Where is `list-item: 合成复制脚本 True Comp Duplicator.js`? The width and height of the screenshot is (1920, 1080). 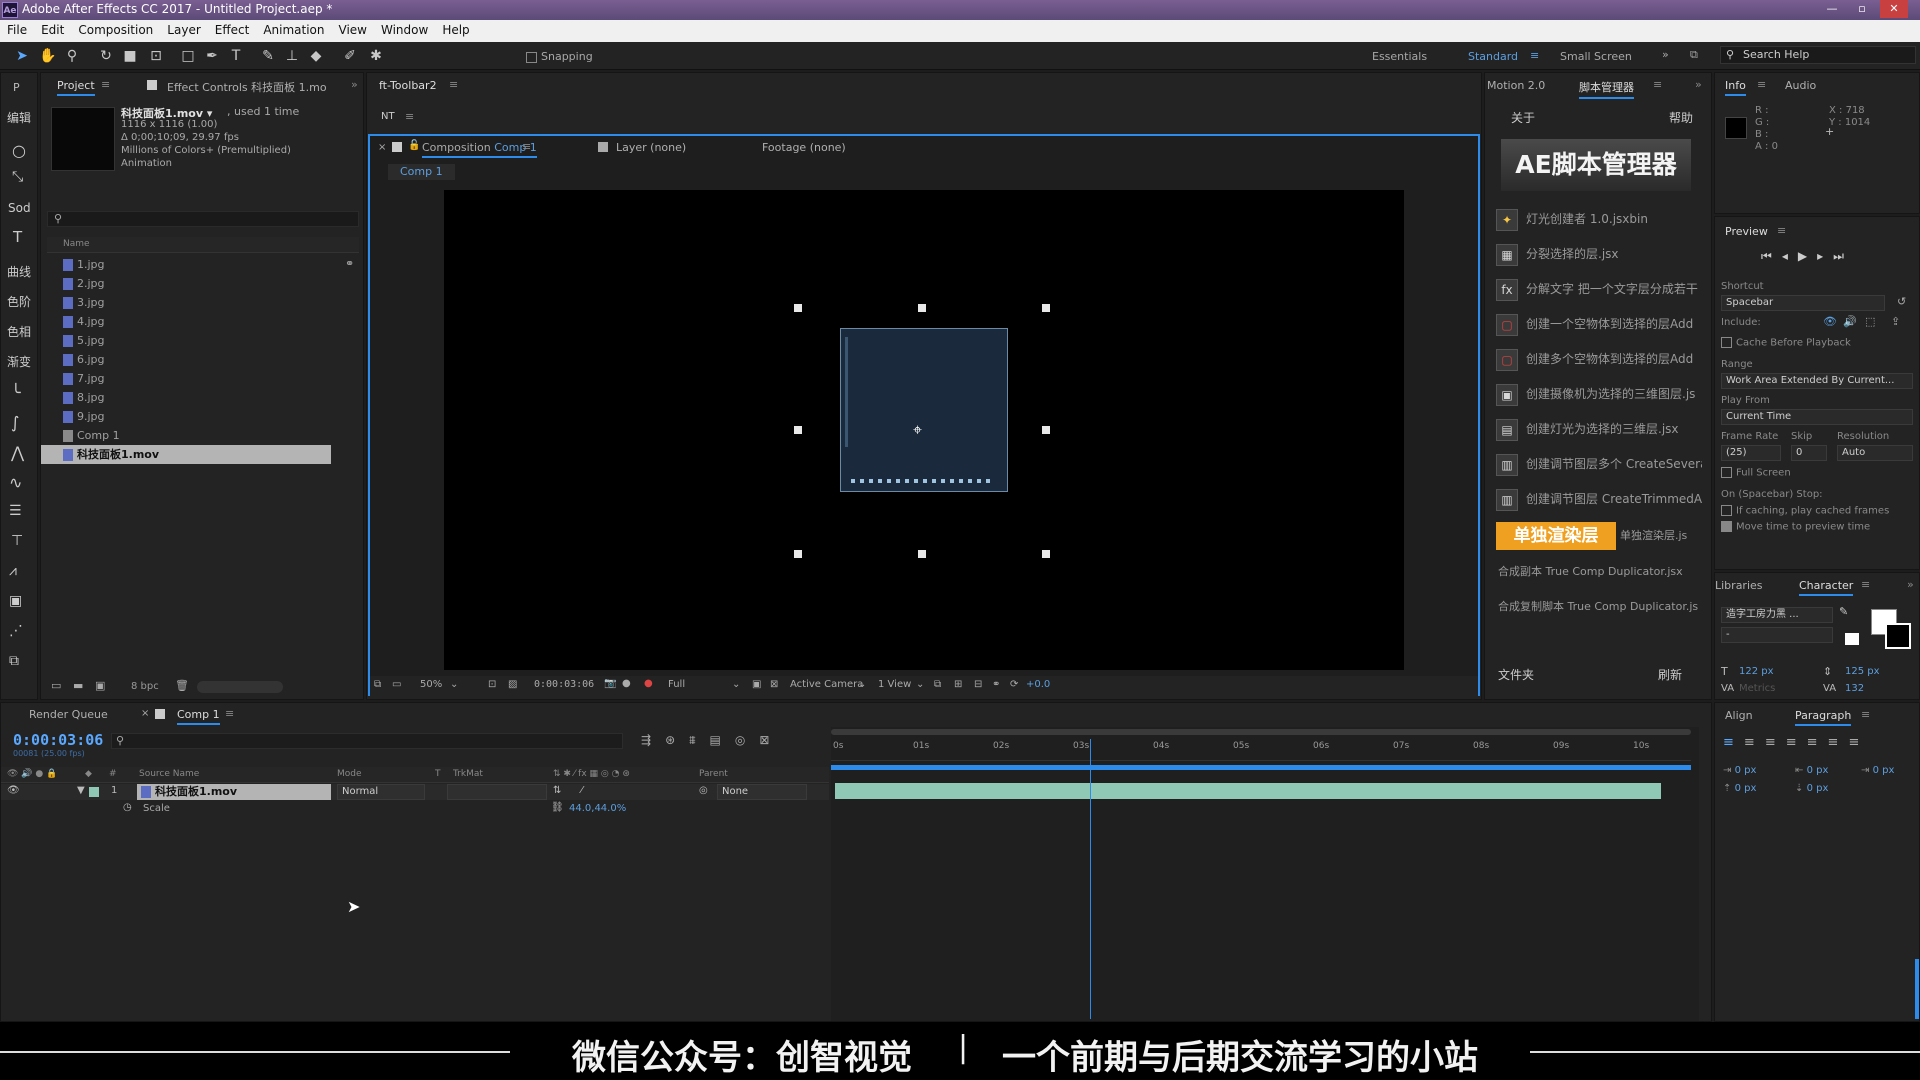
list-item: 合成复制脚本 True Comp Duplicator.js is located at coordinates (1601, 607).